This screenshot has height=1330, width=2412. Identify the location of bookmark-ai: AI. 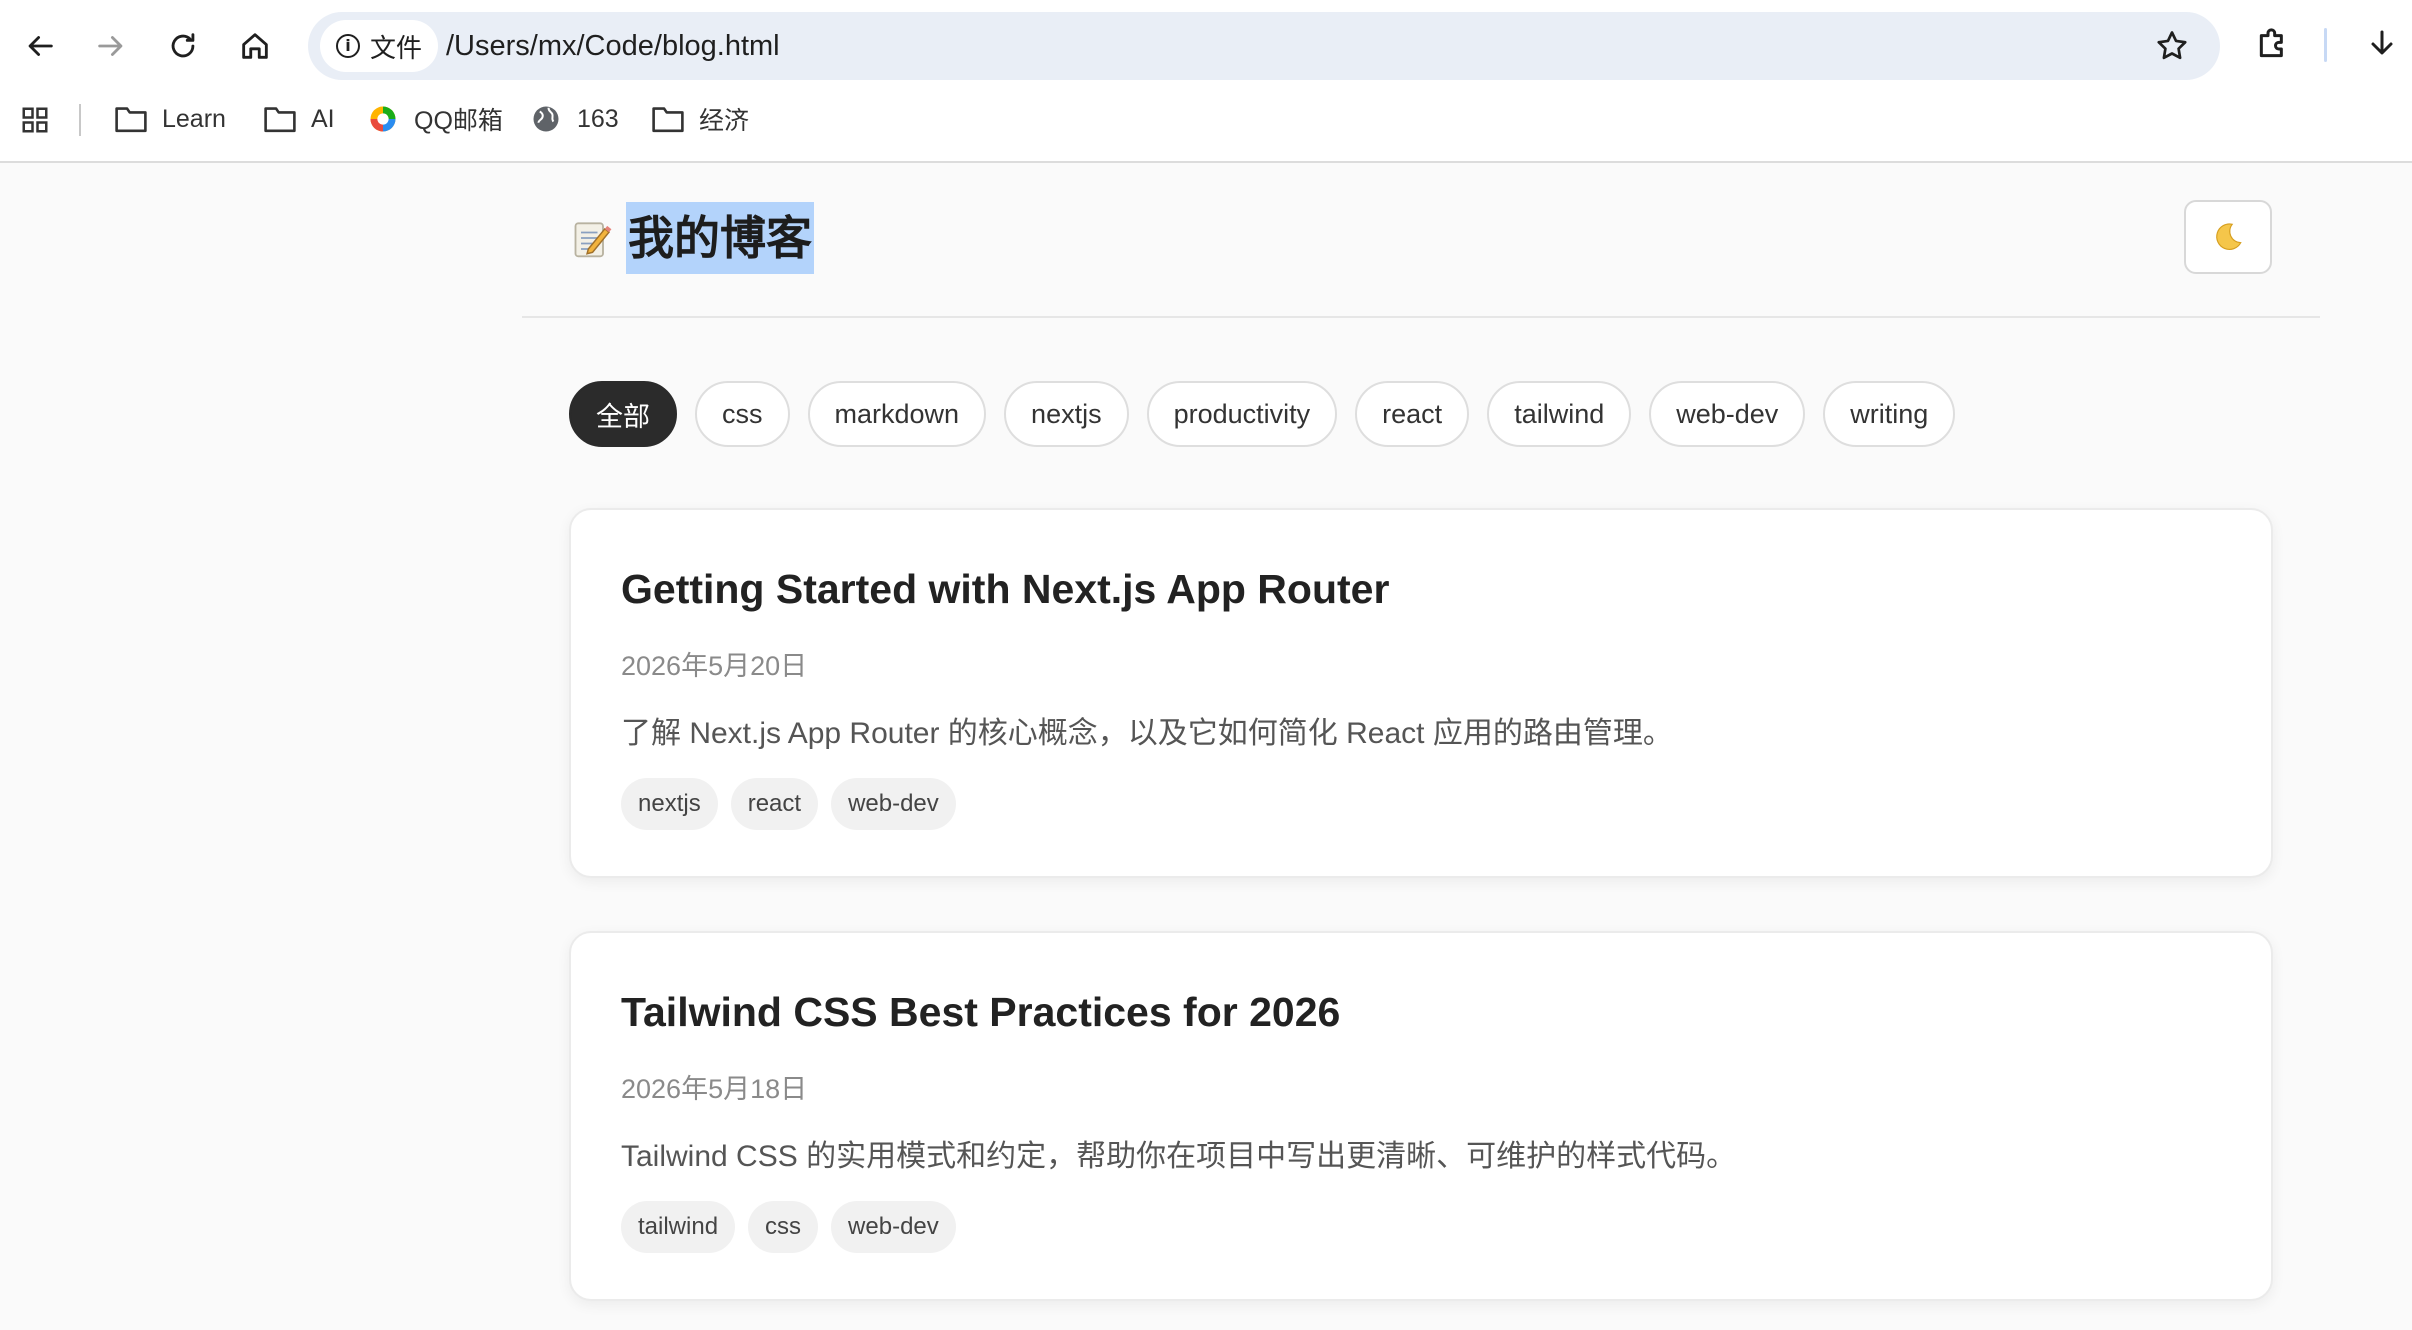
(299, 119).